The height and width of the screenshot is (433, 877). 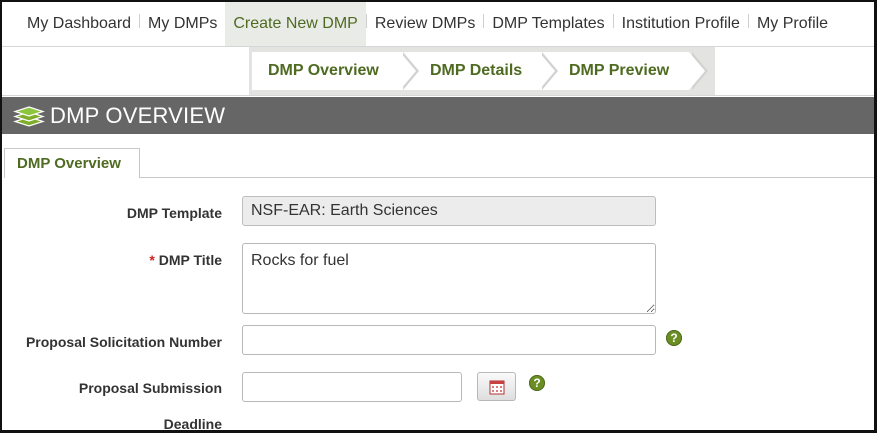 I want to click on dmp-title-label: * DMP Title, so click(x=152, y=260).